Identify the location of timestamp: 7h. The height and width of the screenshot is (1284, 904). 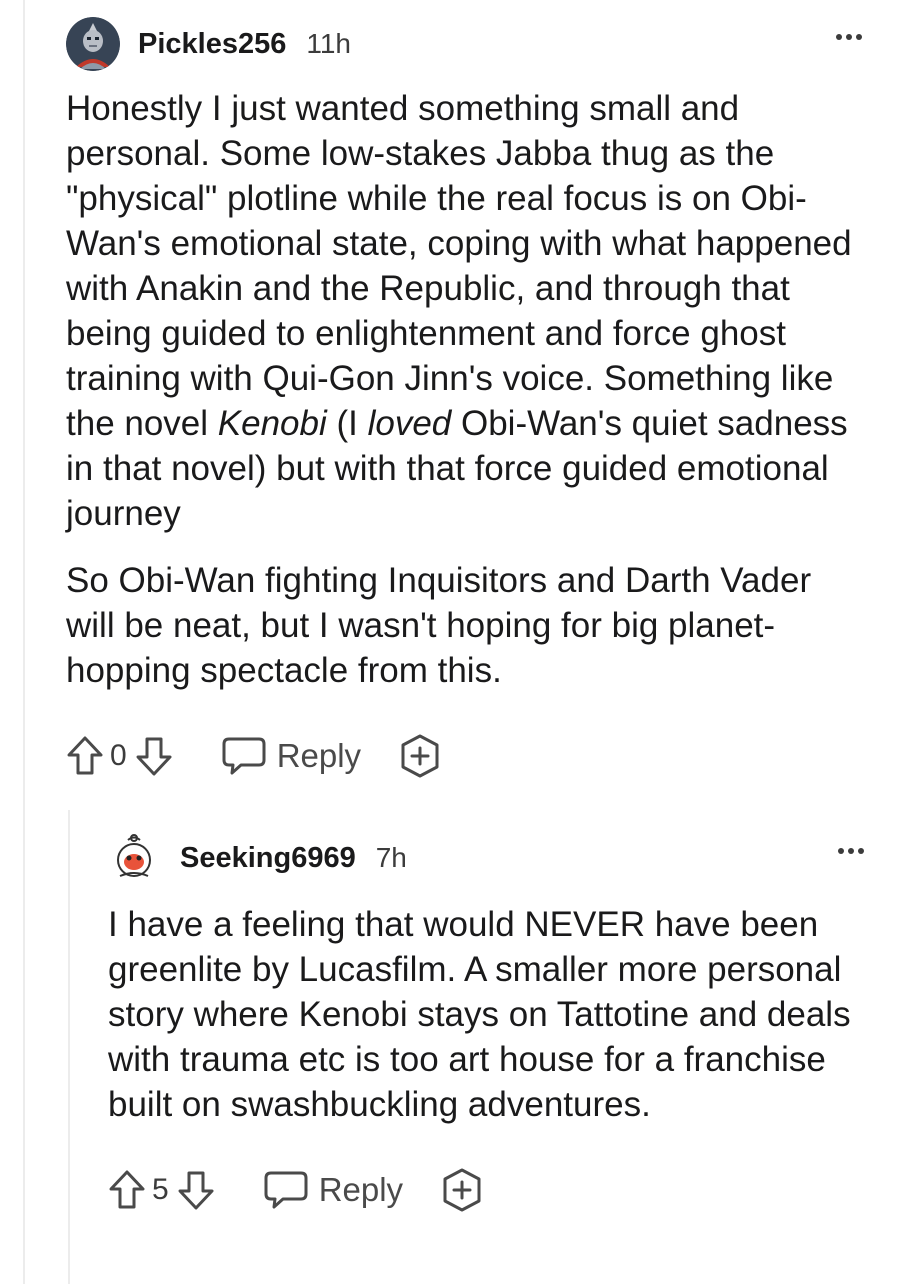
(391, 857).